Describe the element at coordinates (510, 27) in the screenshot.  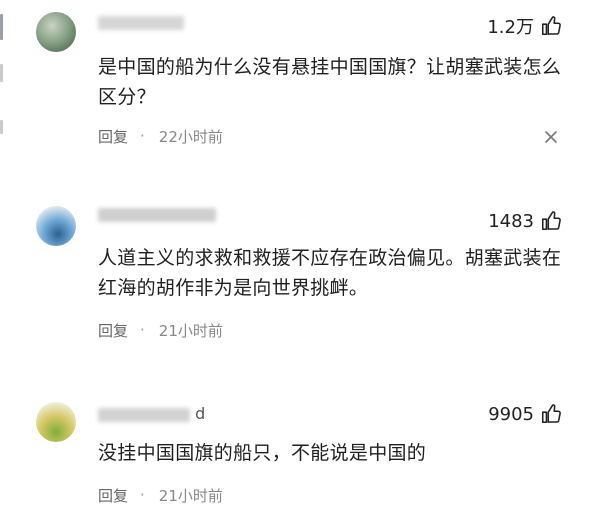
I see `like-count: 1.2万` at that location.